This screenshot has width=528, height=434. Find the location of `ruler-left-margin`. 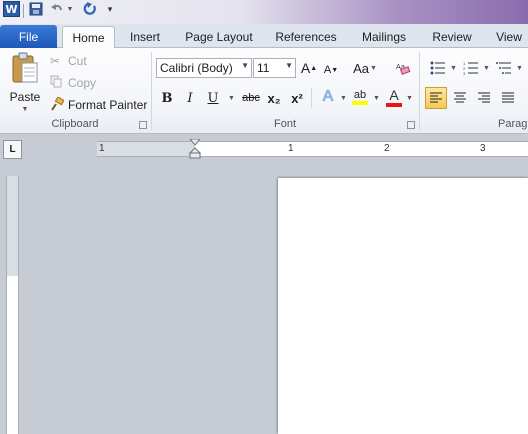

ruler-left-margin is located at coordinates (146, 149).